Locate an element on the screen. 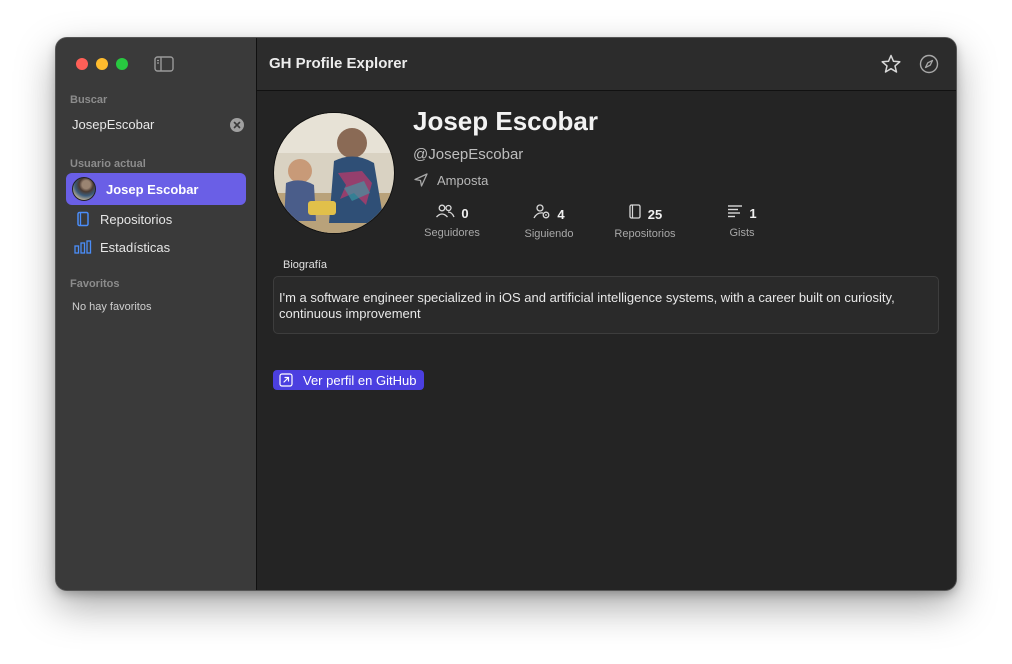  favorites-section-label: Favoritos is located at coordinates (95, 284).